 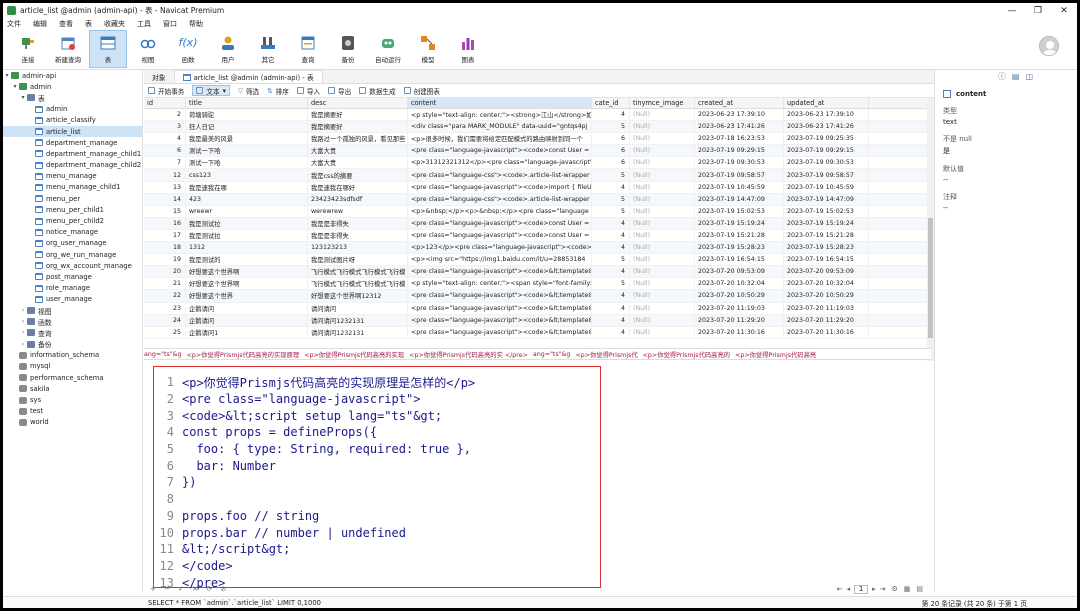 I want to click on table-cell: 2023-07-19 16:54:15, so click(x=826, y=260).